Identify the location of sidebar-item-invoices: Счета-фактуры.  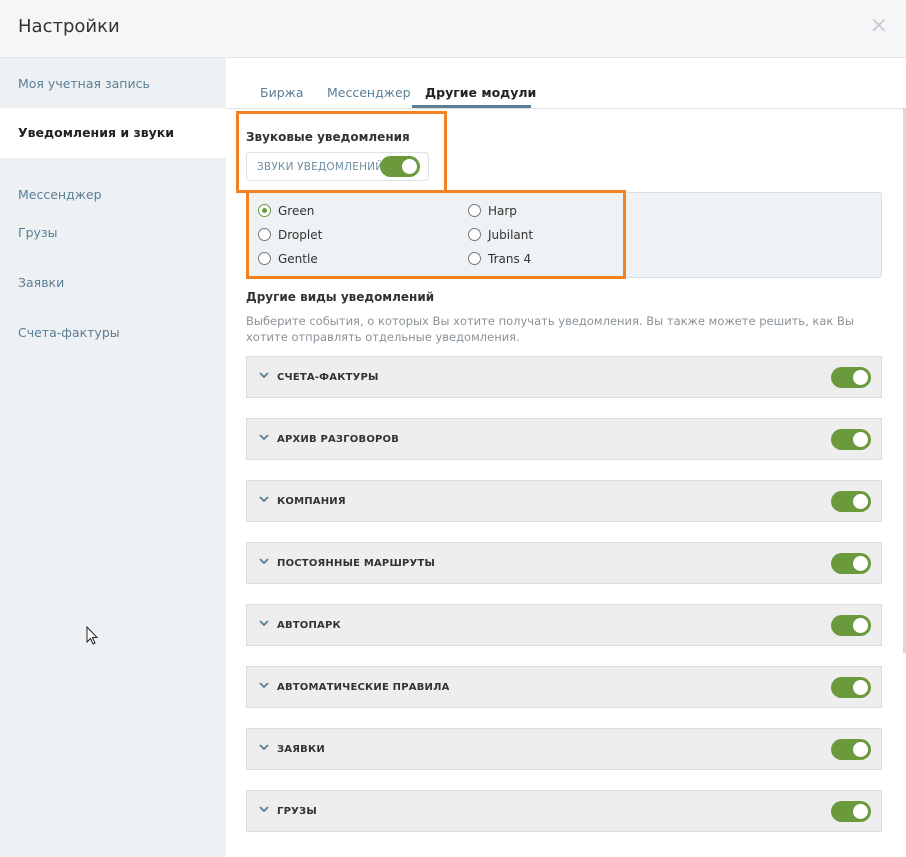
(113, 333).